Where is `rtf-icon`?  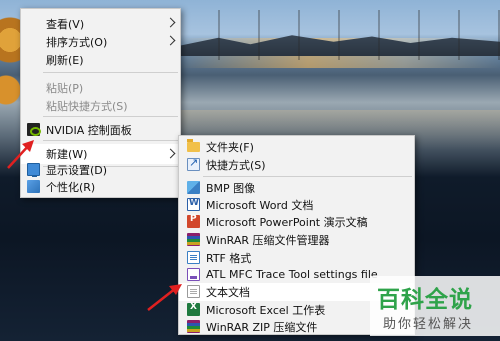
rtf-icon is located at coordinates (193, 257).